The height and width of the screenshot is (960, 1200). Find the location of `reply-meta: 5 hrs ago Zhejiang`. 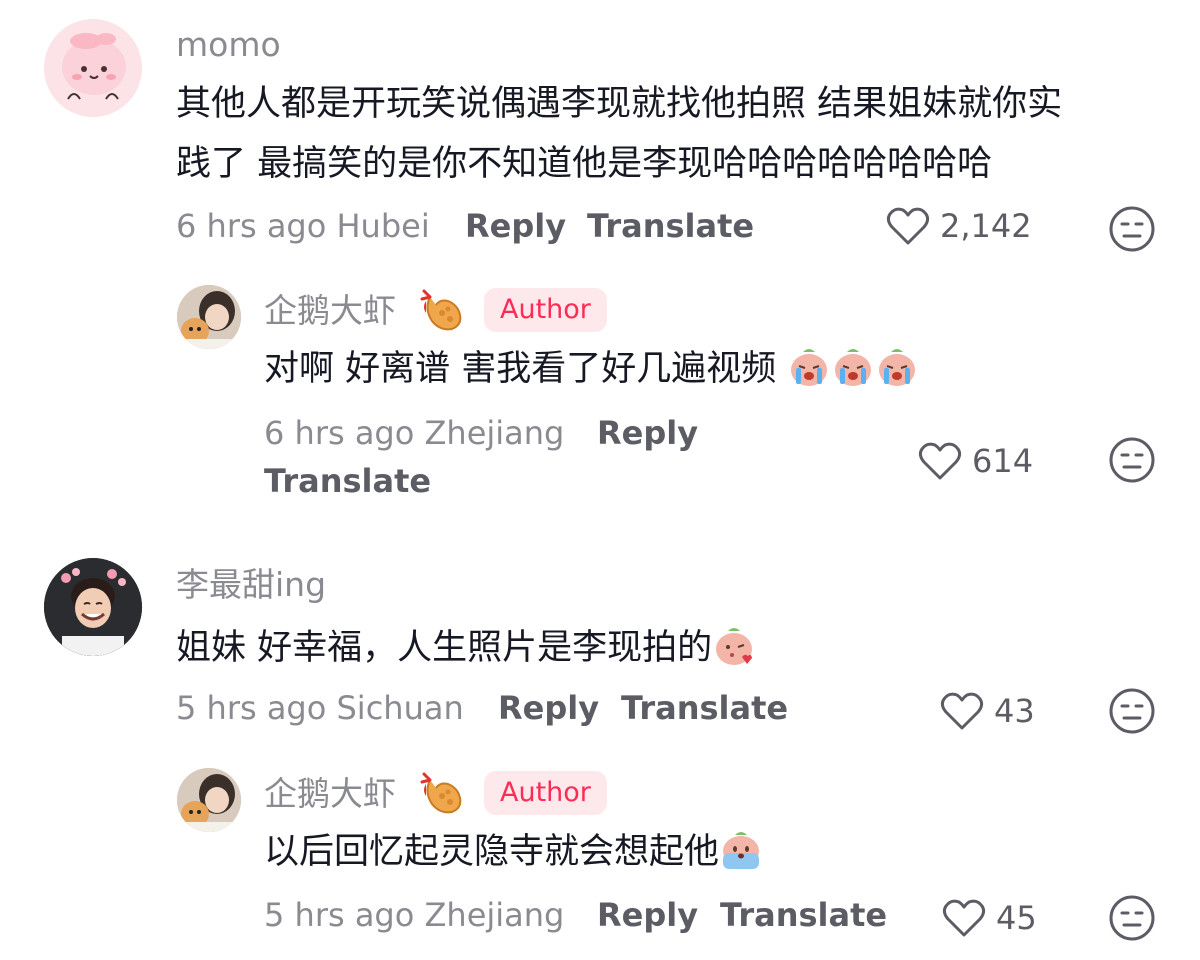

reply-meta: 5 hrs ago Zhejiang is located at coordinates (414, 915).